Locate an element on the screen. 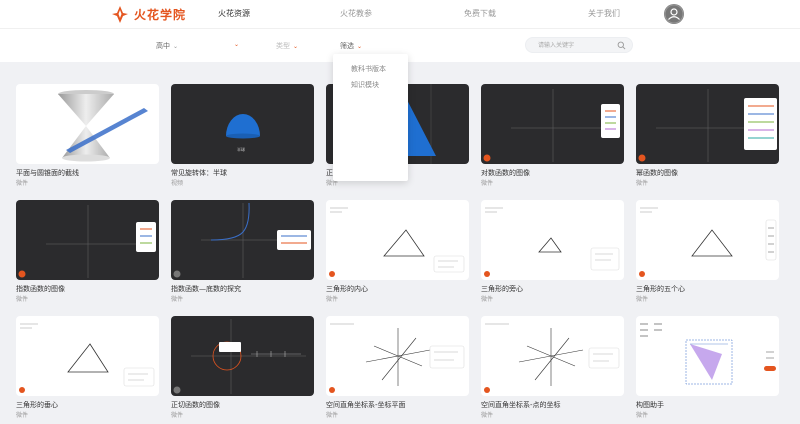 This screenshot has height=424, width=800. resource-card: 指数函数—底数的探究 微件 is located at coordinates (242, 255).